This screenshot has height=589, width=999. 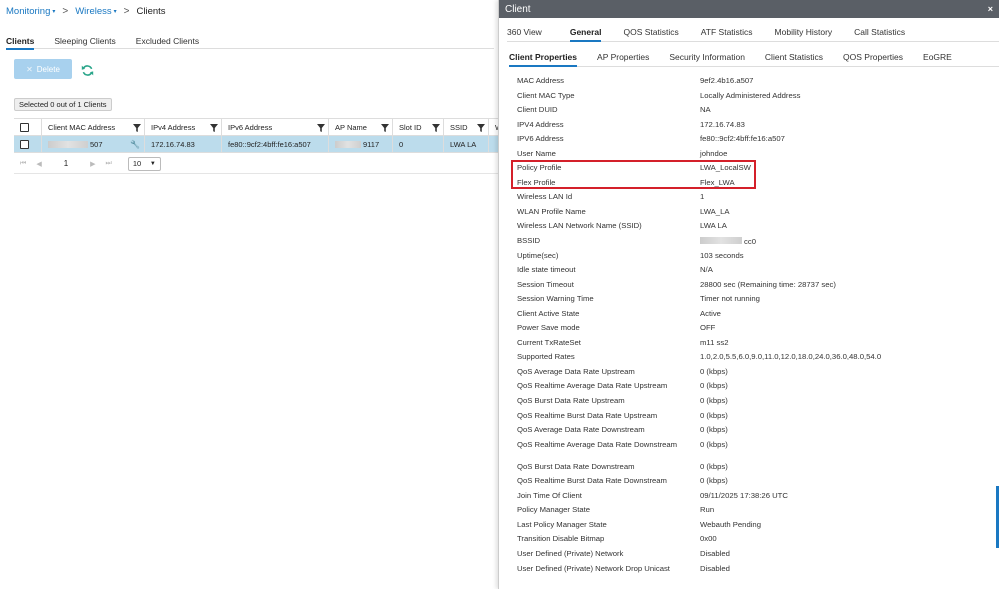 I want to click on property-label: IPV4 Address, so click(x=540, y=124).